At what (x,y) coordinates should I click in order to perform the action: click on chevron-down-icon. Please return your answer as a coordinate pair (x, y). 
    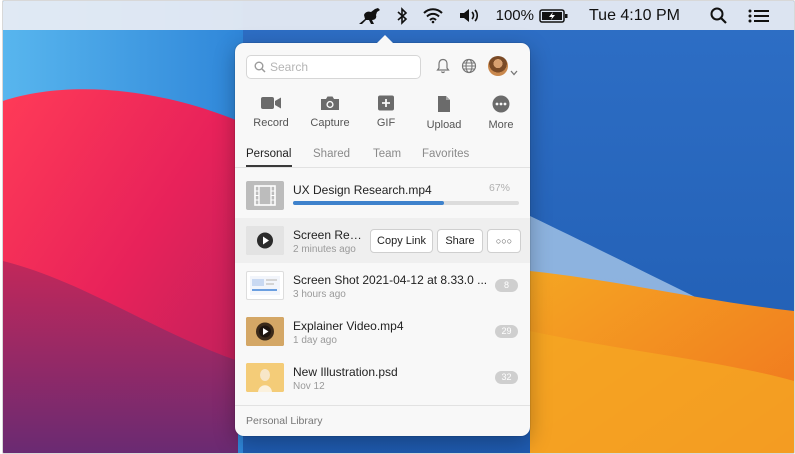
    Looking at the image, I should click on (514, 72).